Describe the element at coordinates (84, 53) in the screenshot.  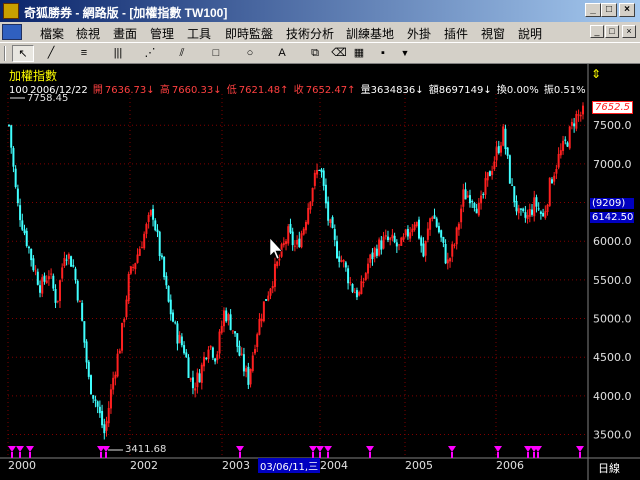
I see `horizontal-line-tool: ≡` at that location.